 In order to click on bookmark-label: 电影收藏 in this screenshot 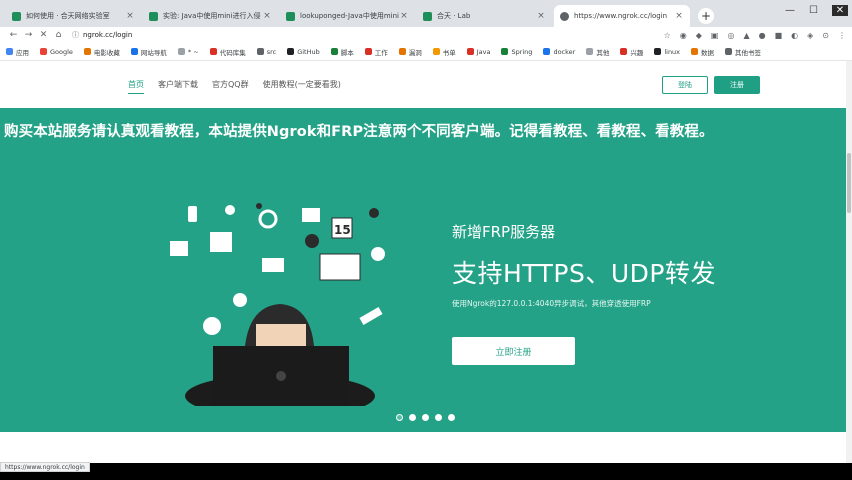, I will do `click(106, 52)`.